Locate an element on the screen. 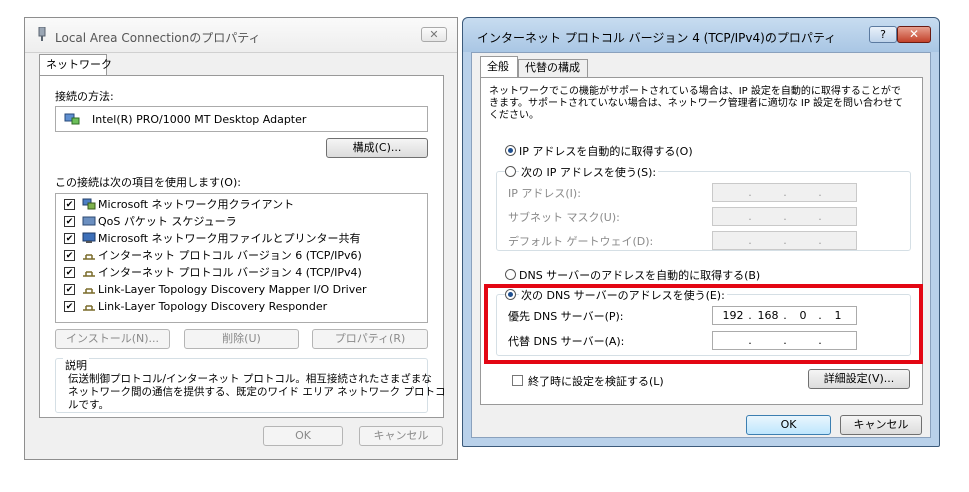  ip-auto-radio is located at coordinates (510, 150).